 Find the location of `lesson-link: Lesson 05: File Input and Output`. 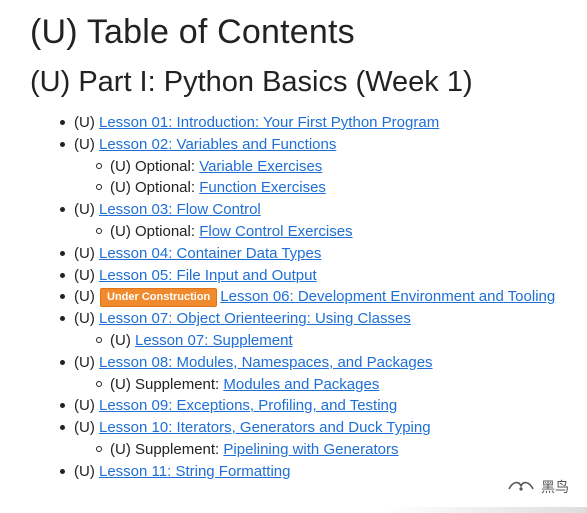

lesson-link: Lesson 05: File Input and Output is located at coordinates (208, 275).